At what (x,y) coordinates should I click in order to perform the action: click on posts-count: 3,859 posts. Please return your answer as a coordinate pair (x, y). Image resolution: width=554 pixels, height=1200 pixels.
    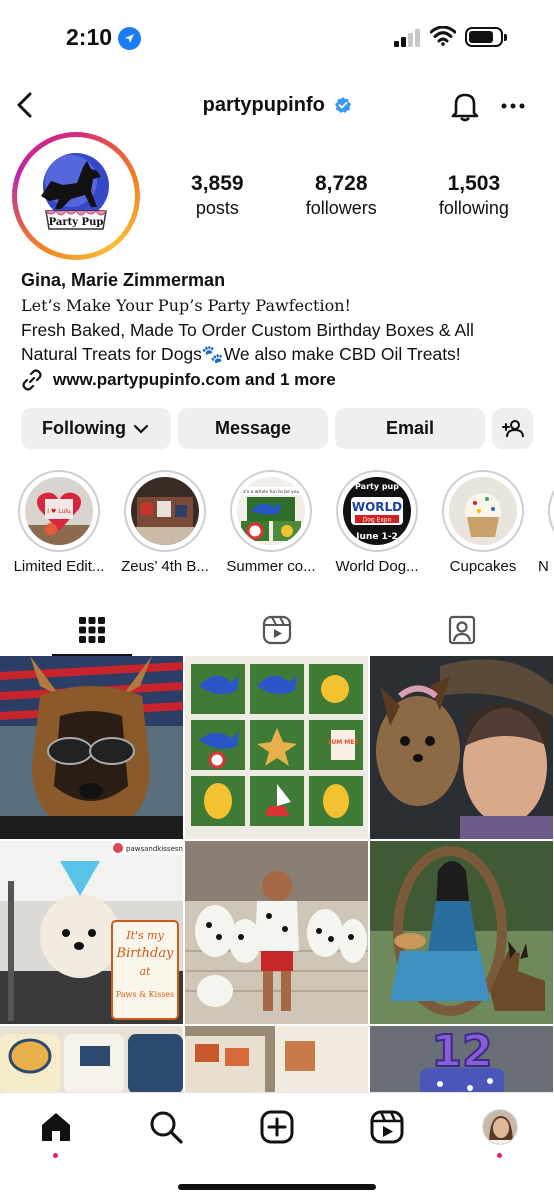
    Looking at the image, I should click on (217, 195).